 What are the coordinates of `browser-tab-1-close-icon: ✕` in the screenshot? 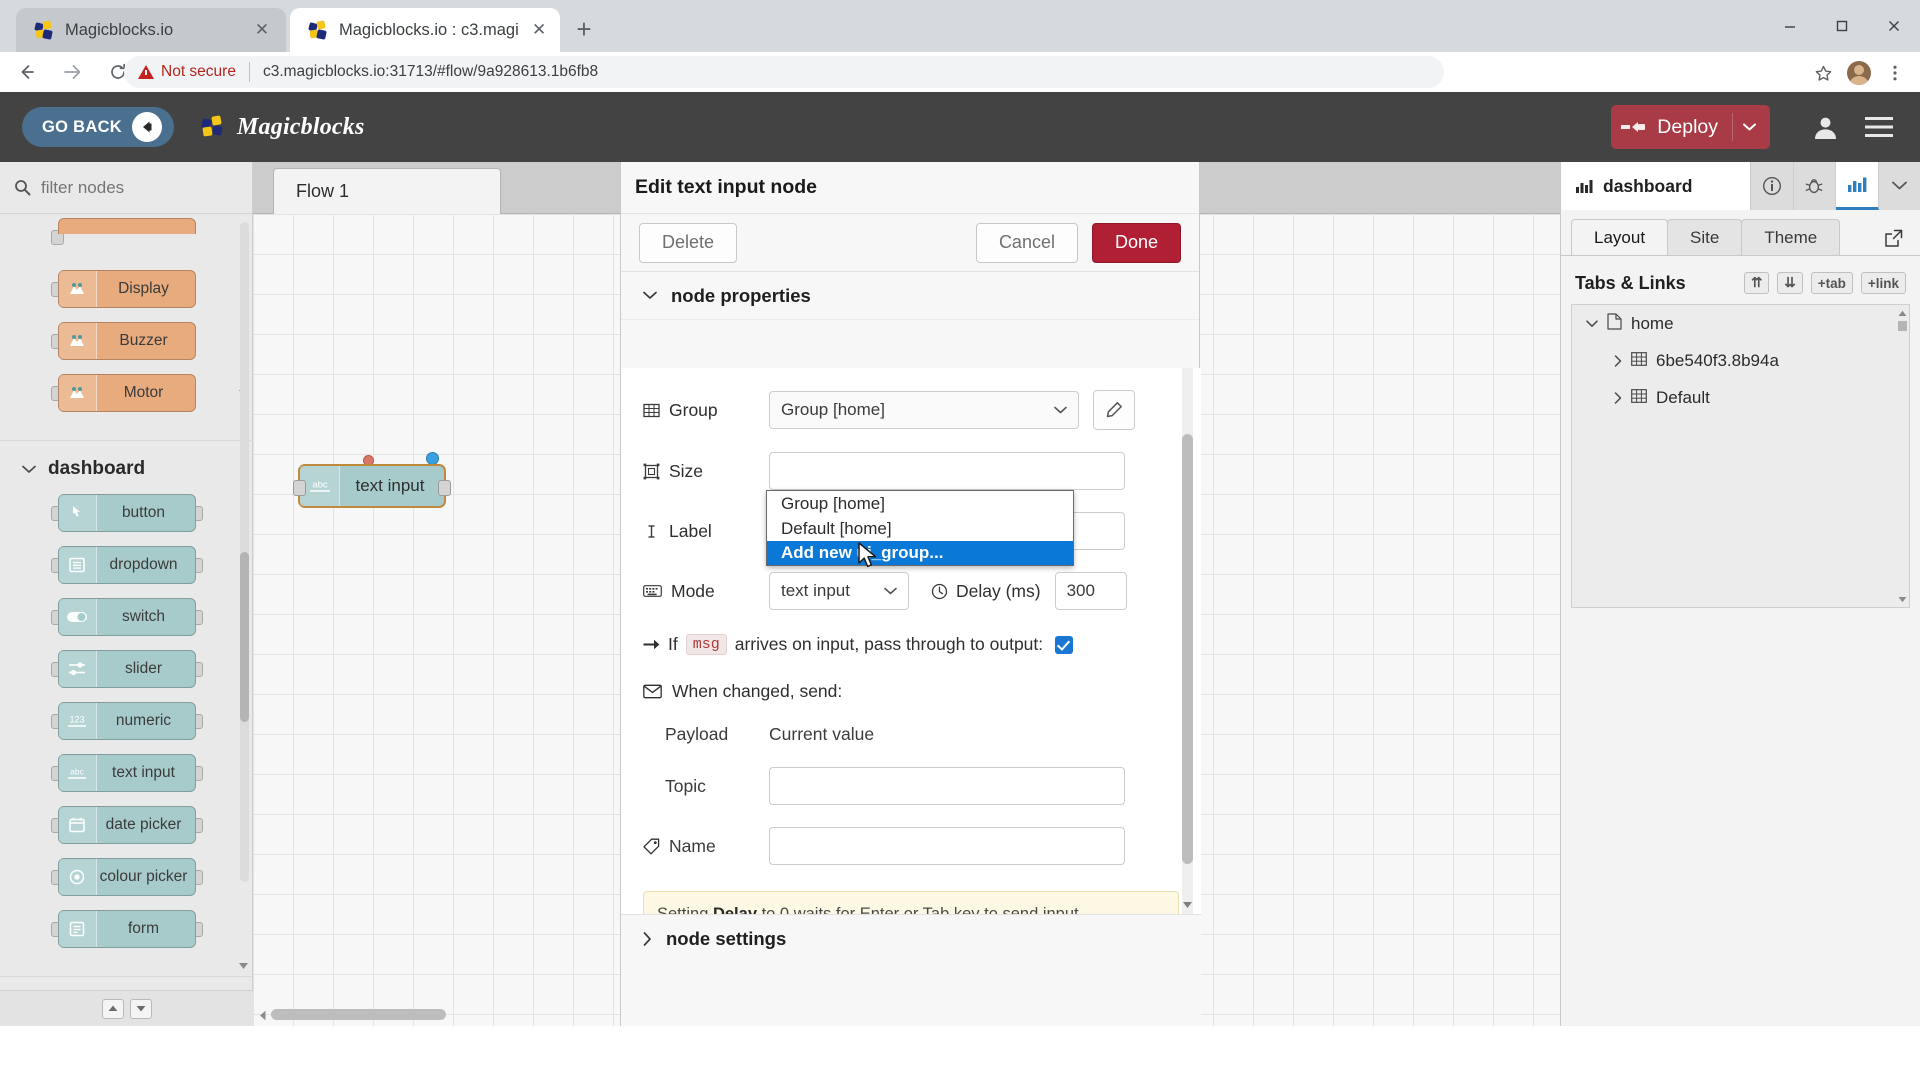 It's located at (262, 30).